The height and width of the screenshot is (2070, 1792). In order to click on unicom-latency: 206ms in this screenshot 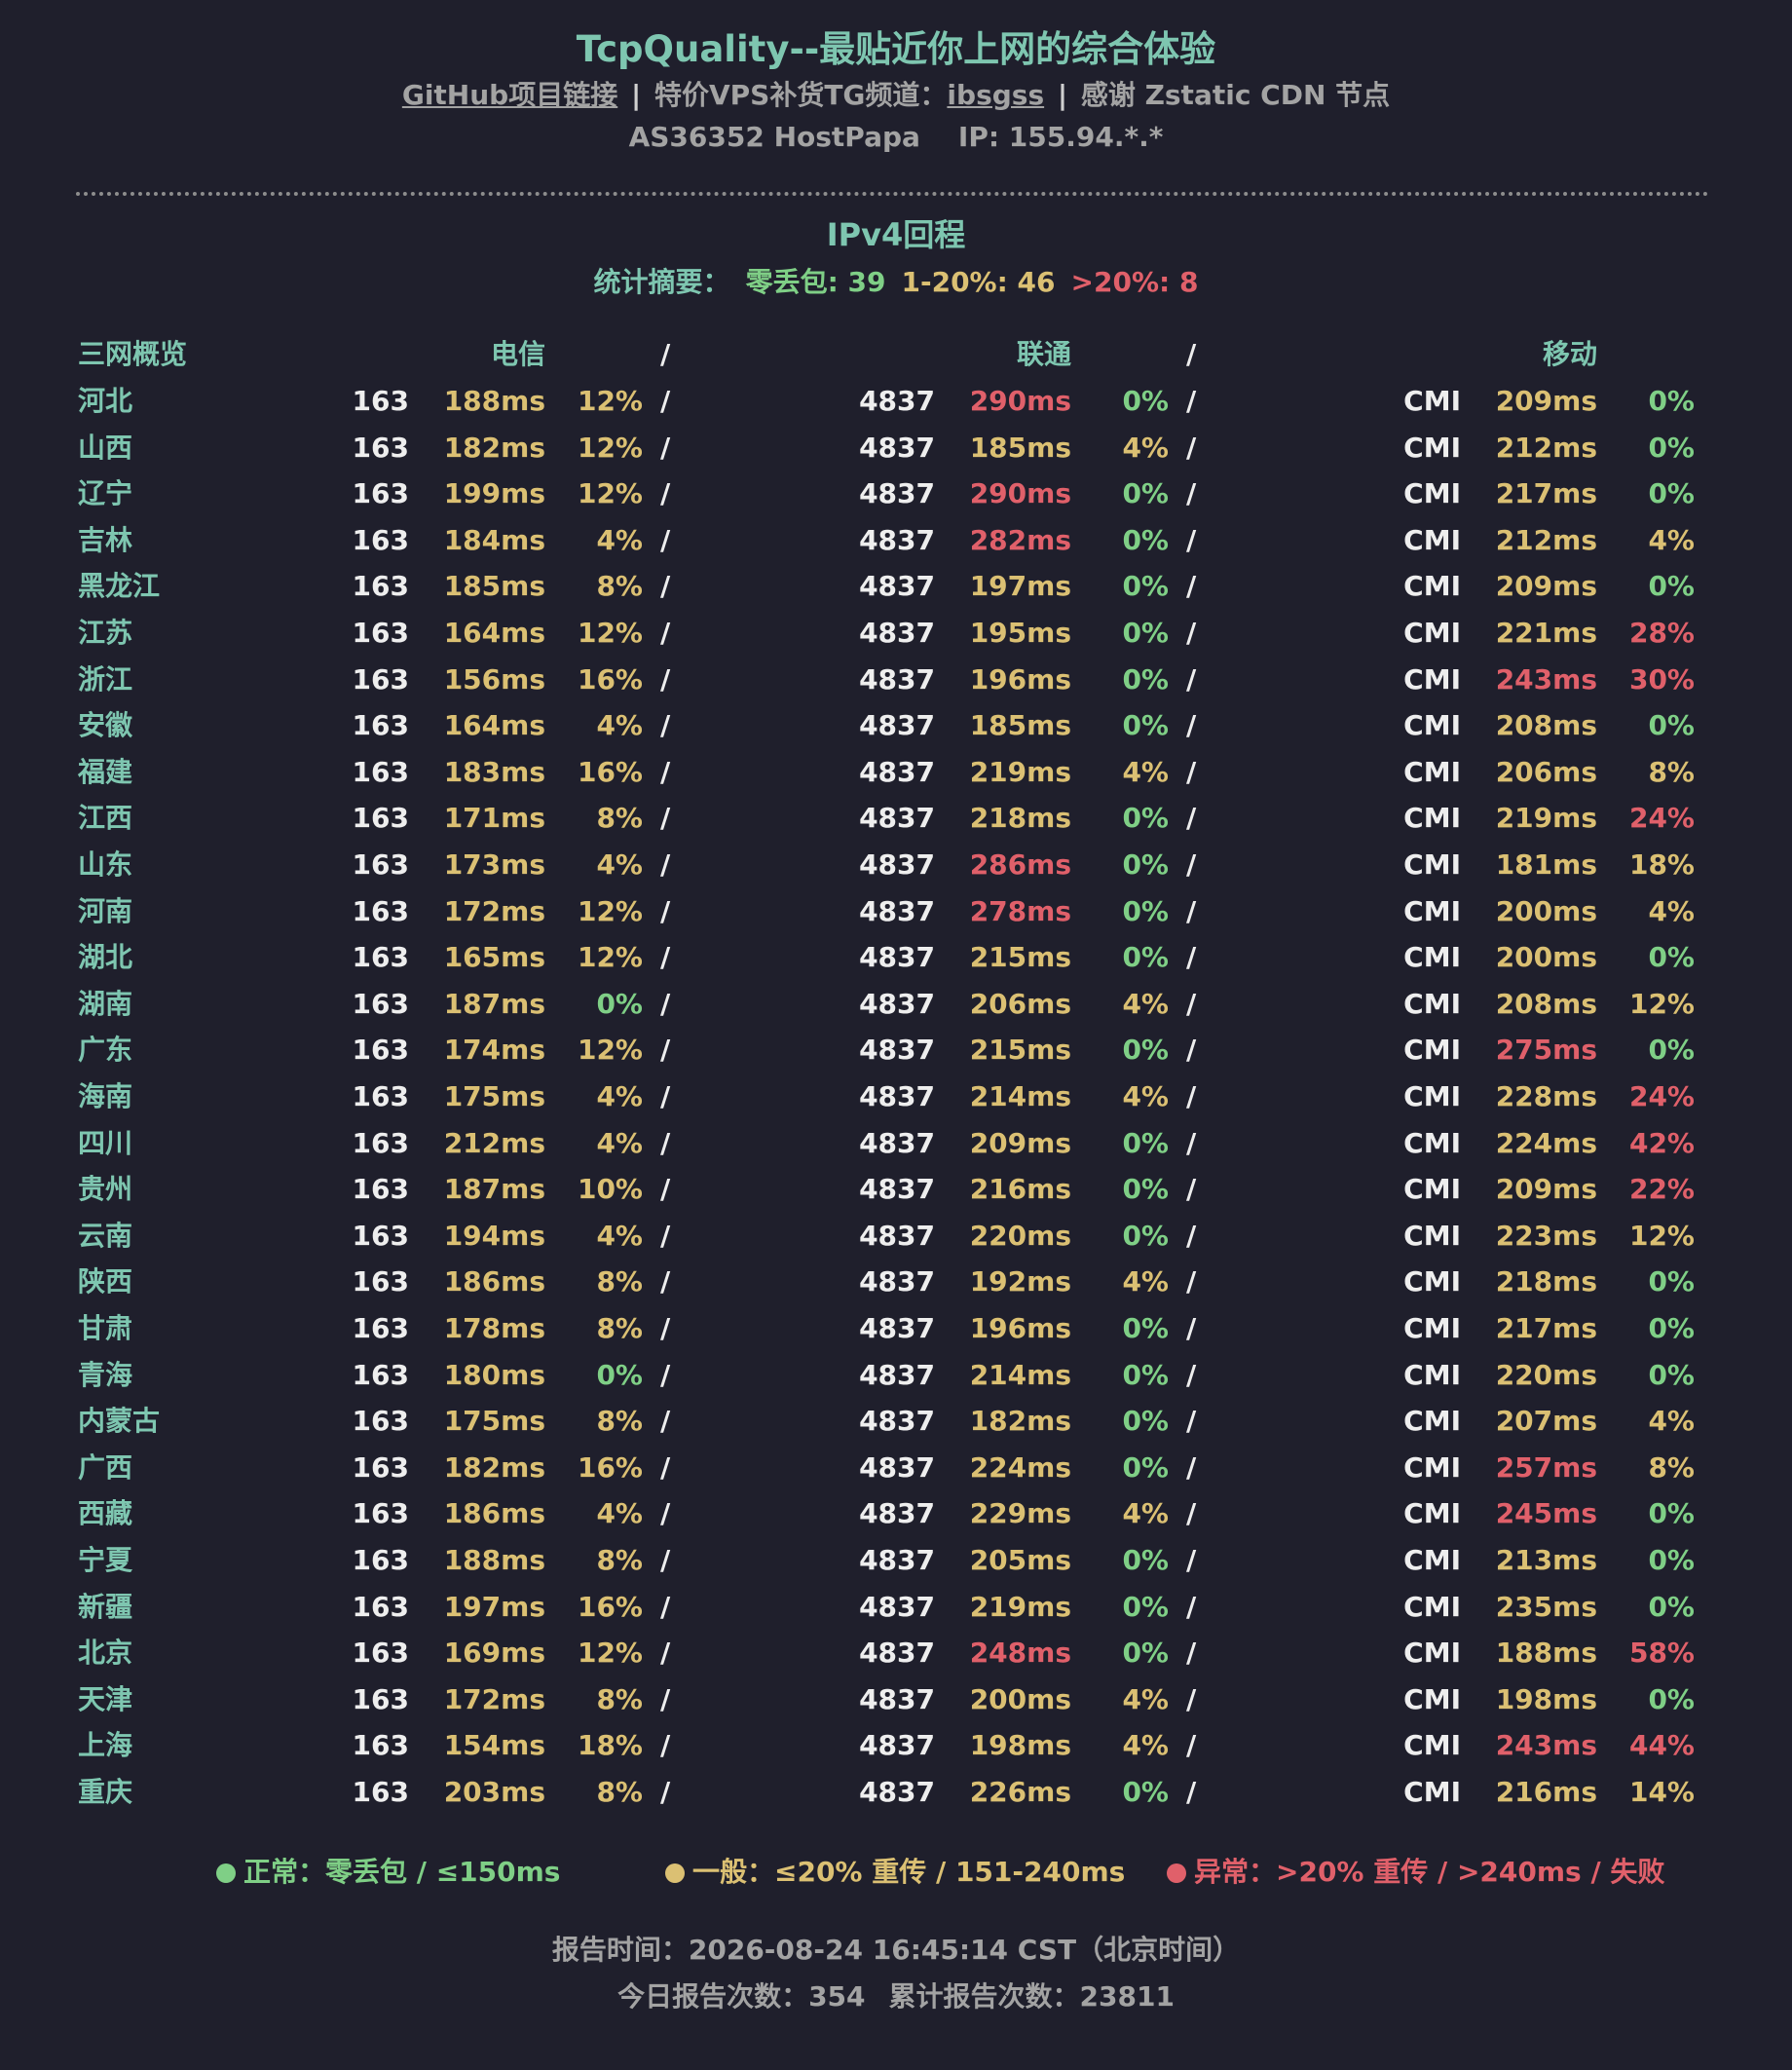, I will do `click(1020, 1003)`.